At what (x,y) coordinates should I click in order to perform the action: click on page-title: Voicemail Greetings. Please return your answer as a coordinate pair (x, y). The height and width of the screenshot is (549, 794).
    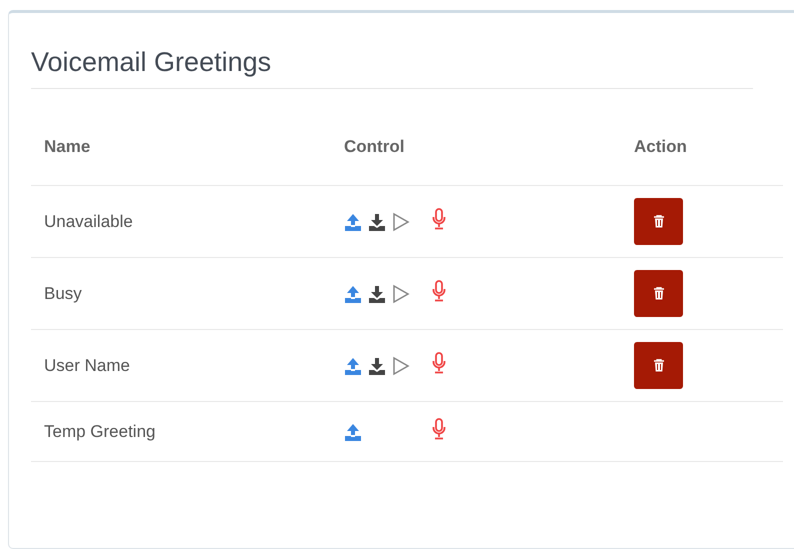
    Looking at the image, I should click on (392, 51).